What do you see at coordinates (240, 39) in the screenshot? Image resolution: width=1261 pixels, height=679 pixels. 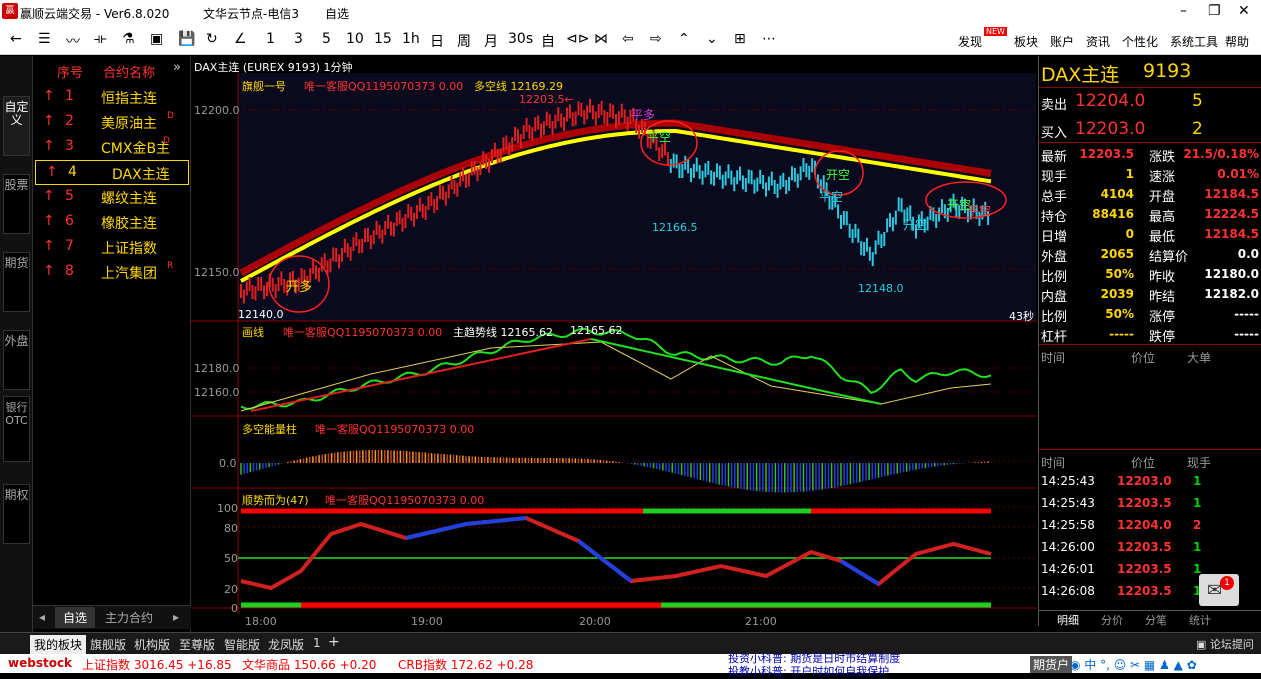 I see `drawing-icon: ∠` at bounding box center [240, 39].